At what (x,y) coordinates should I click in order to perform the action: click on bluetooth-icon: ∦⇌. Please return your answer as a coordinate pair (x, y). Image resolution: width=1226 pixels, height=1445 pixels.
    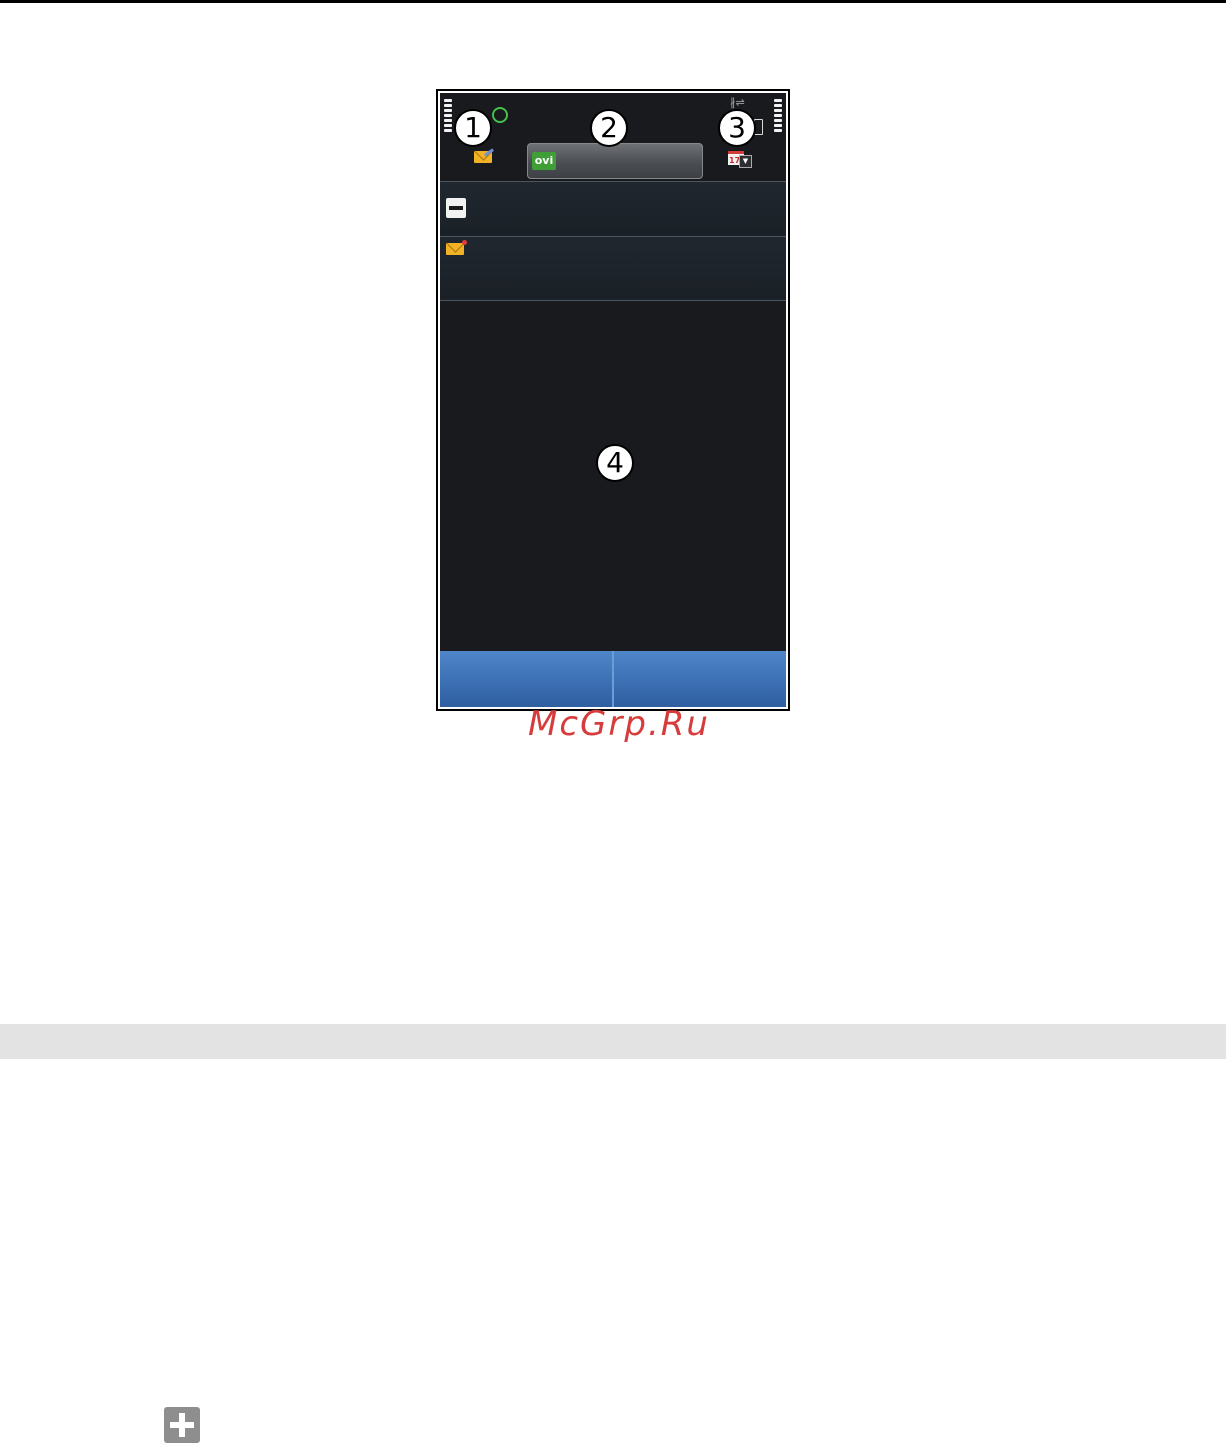
    Looking at the image, I should click on (737, 102).